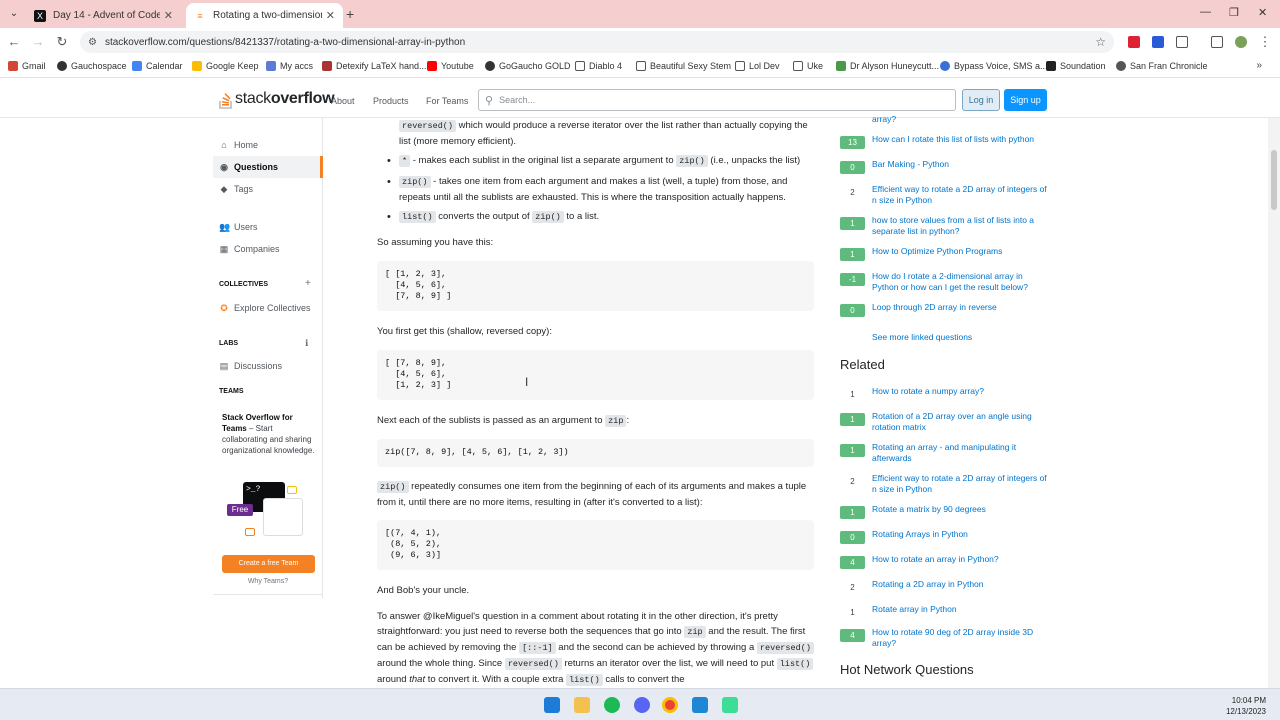 Image resolution: width=1280 pixels, height=720 pixels. I want to click on inline-code: reversed(), so click(785, 648).